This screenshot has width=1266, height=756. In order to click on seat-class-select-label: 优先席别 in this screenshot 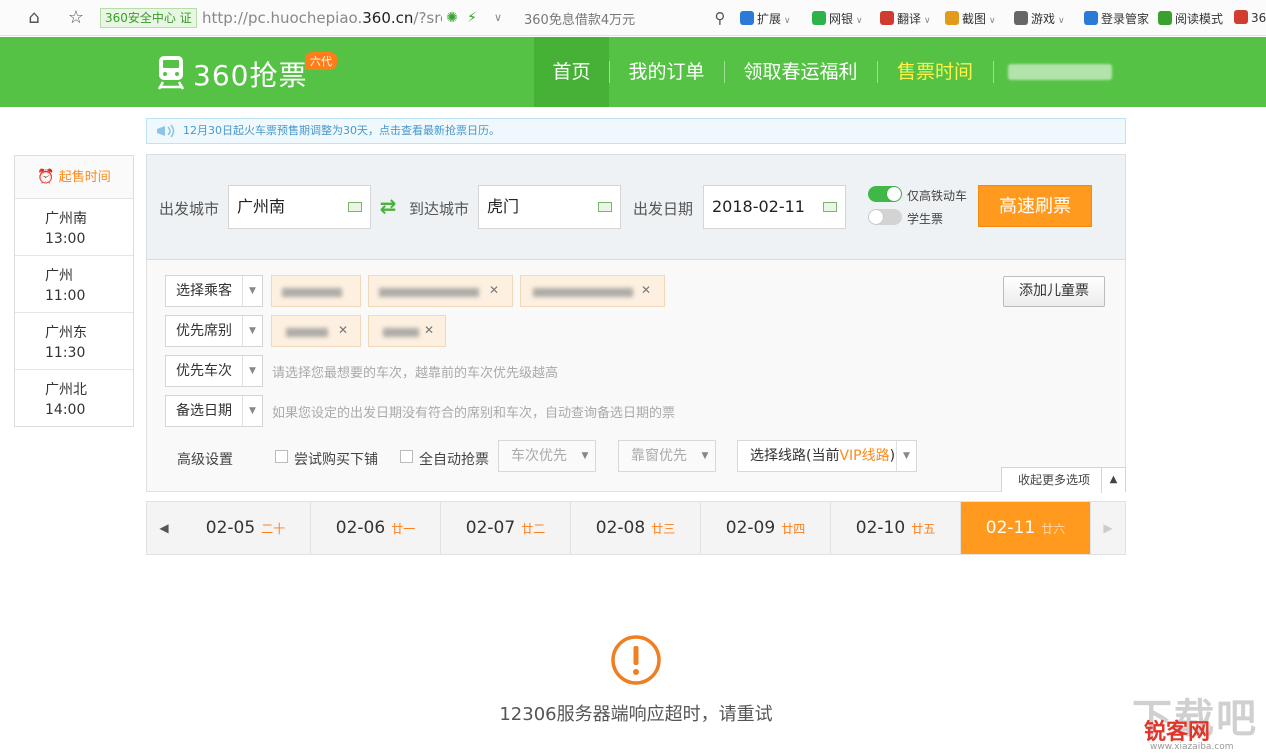, I will do `click(204, 331)`.